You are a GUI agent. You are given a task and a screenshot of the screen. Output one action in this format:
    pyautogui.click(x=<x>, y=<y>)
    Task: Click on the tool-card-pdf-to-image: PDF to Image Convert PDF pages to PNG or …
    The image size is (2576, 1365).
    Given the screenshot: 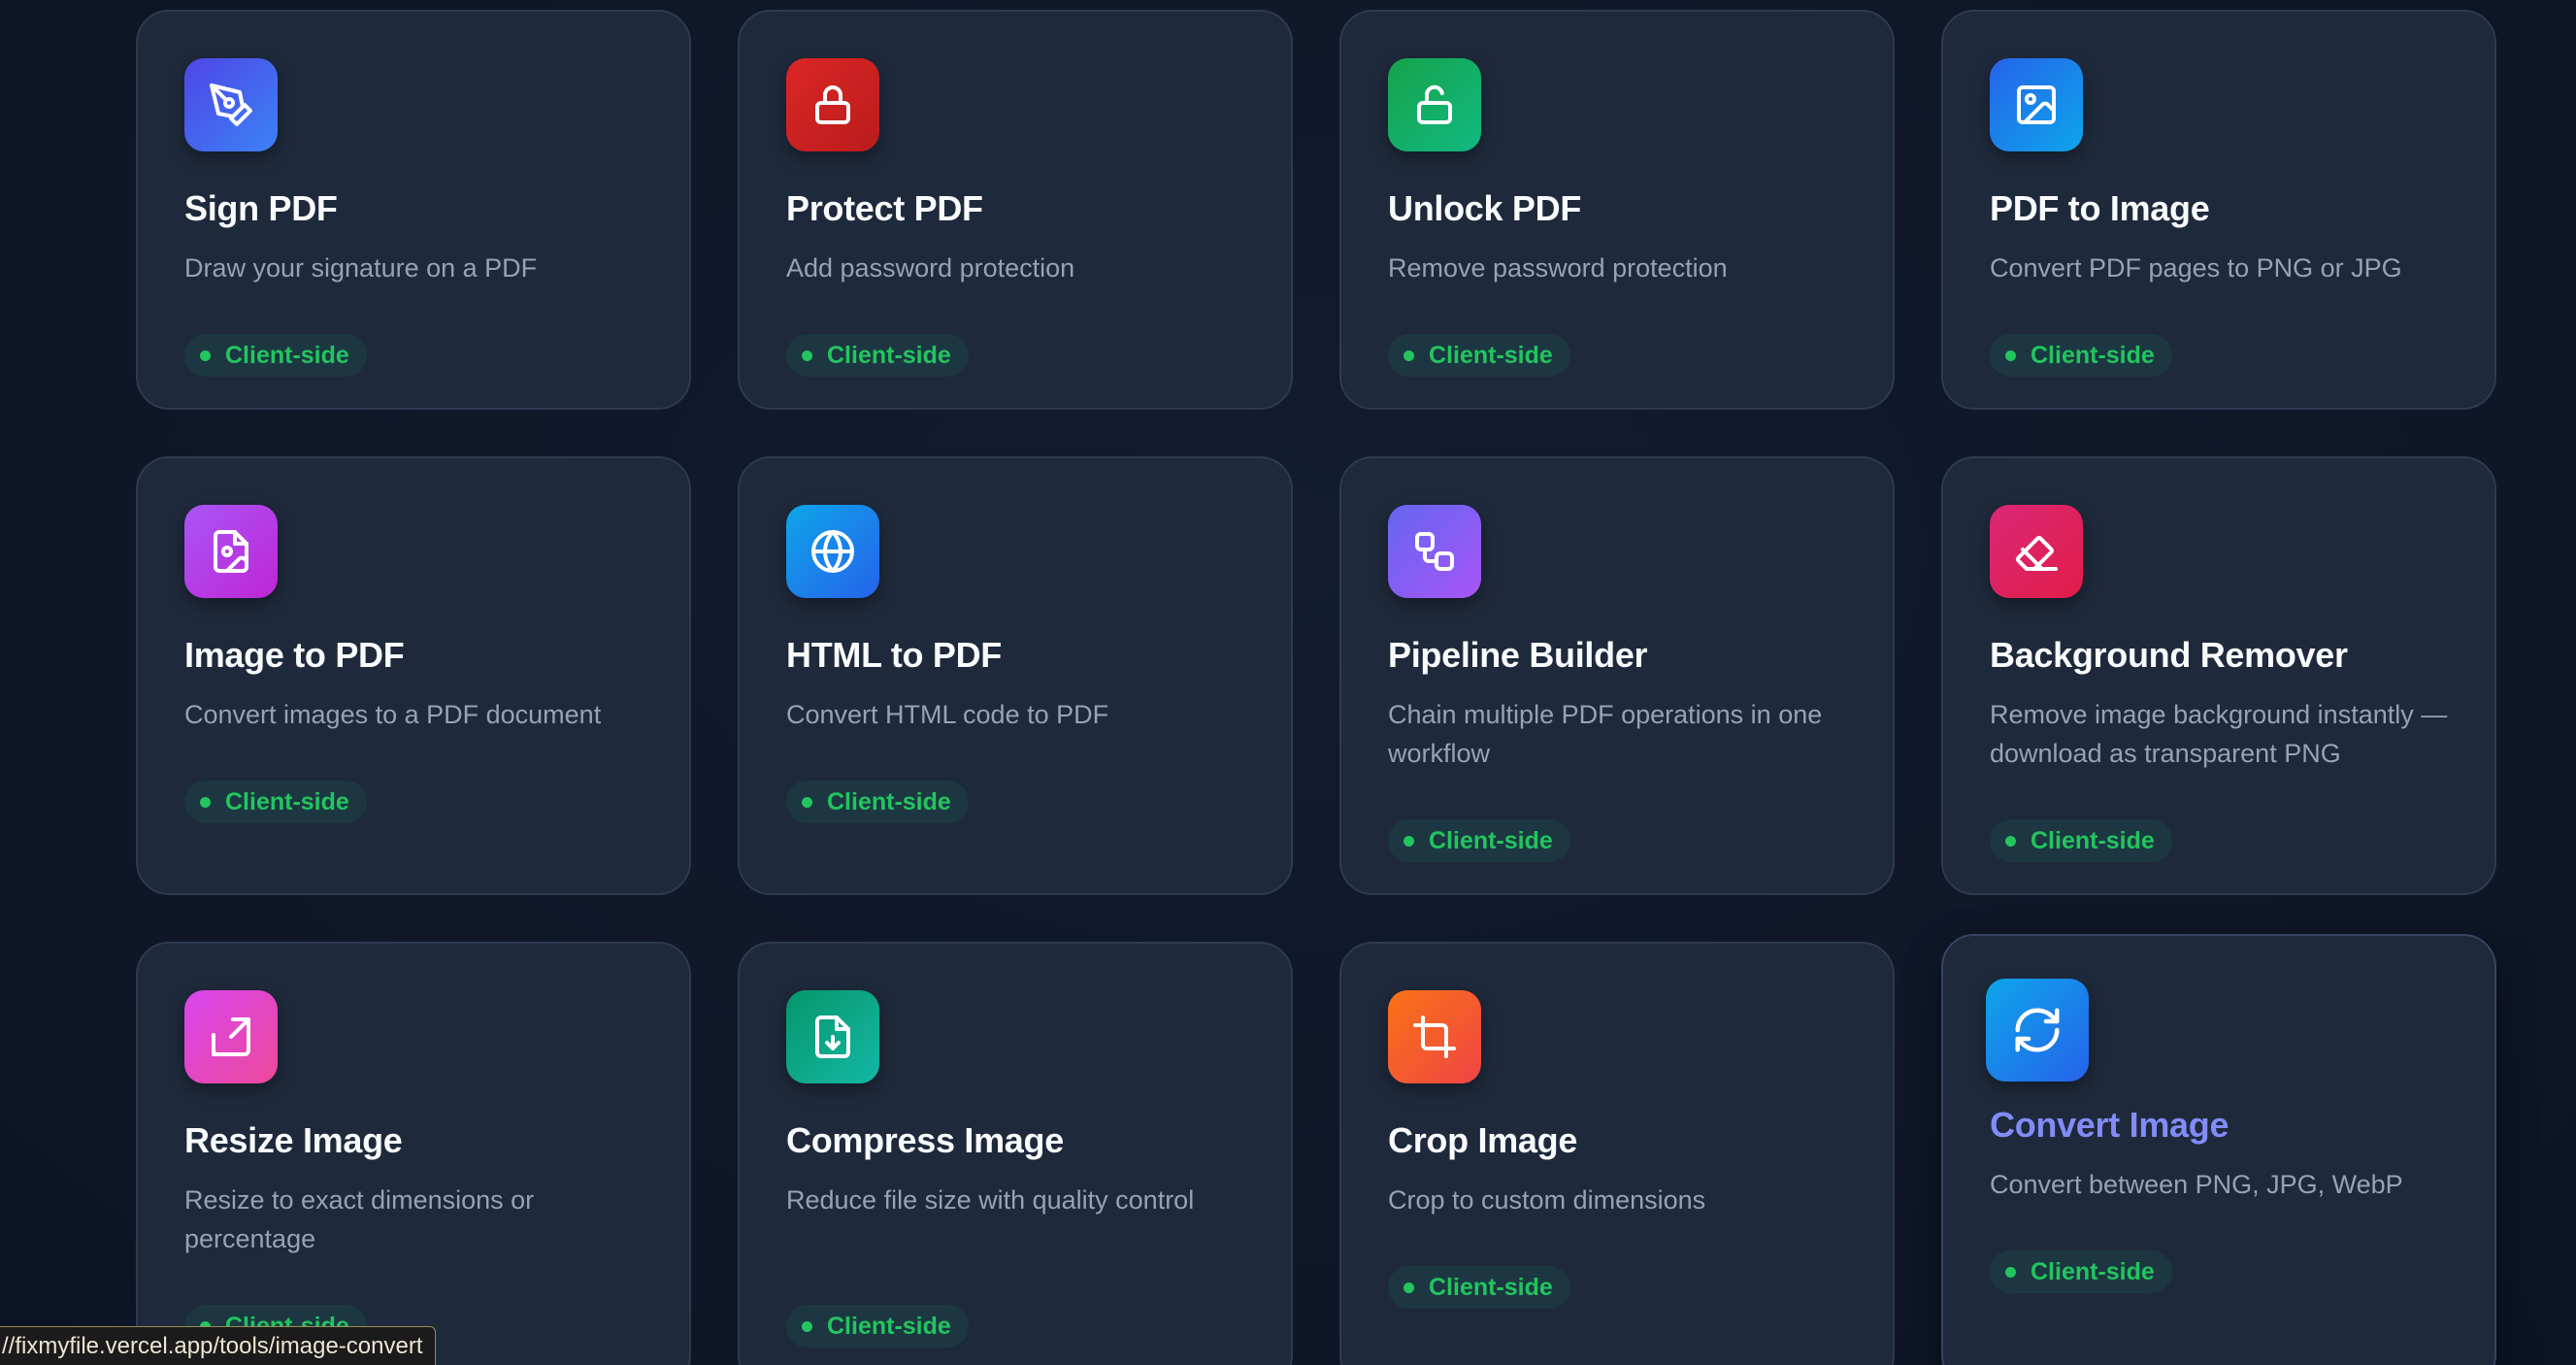 What is the action you would take?
    pyautogui.click(x=2218, y=210)
    